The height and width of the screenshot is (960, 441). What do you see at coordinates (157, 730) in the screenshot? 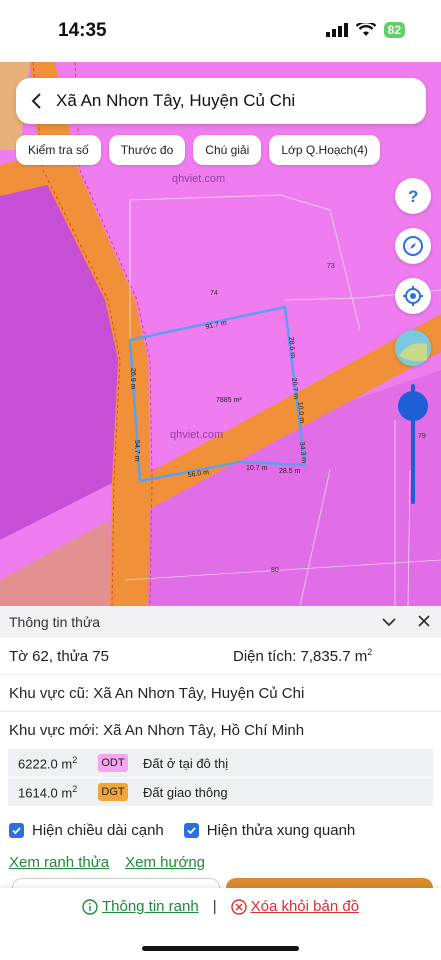
I see `new-area: Khu vực mới: Xã An Nhơn Tây, Hồ Chí Minh` at bounding box center [157, 730].